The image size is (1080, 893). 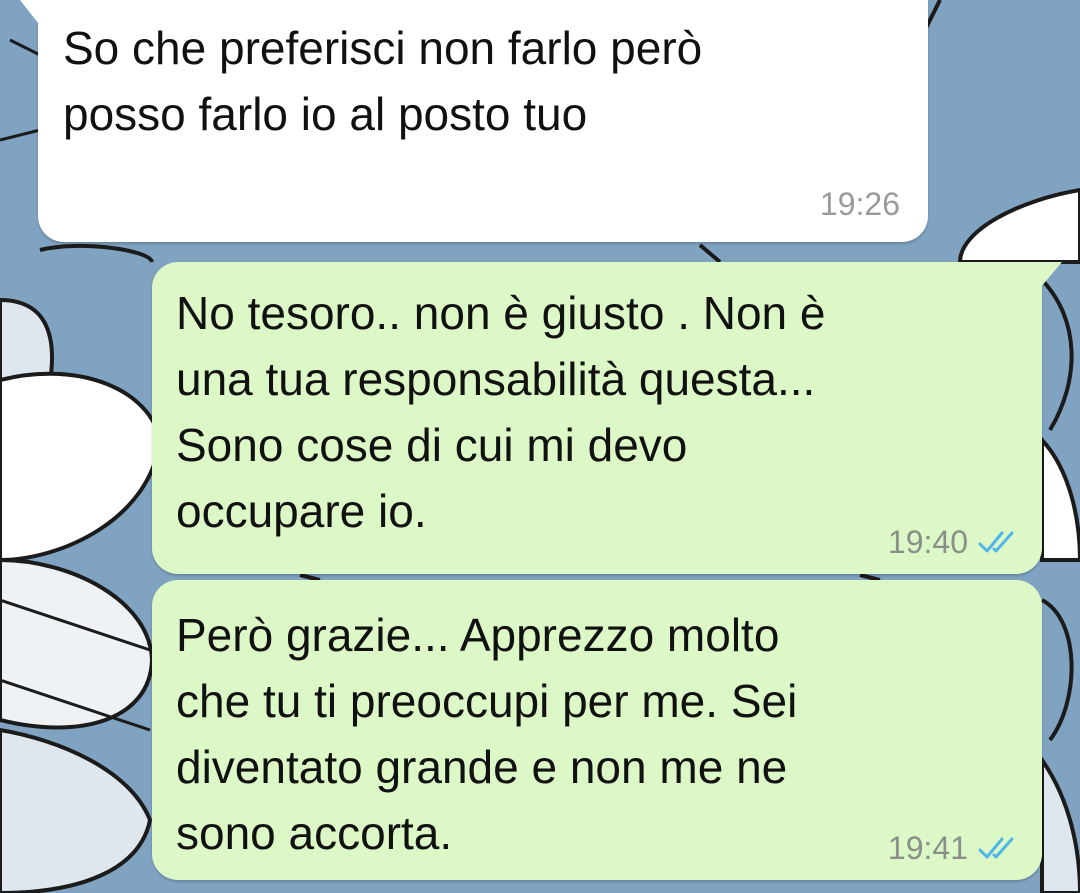 I want to click on message-meta: 19:41, so click(x=953, y=848).